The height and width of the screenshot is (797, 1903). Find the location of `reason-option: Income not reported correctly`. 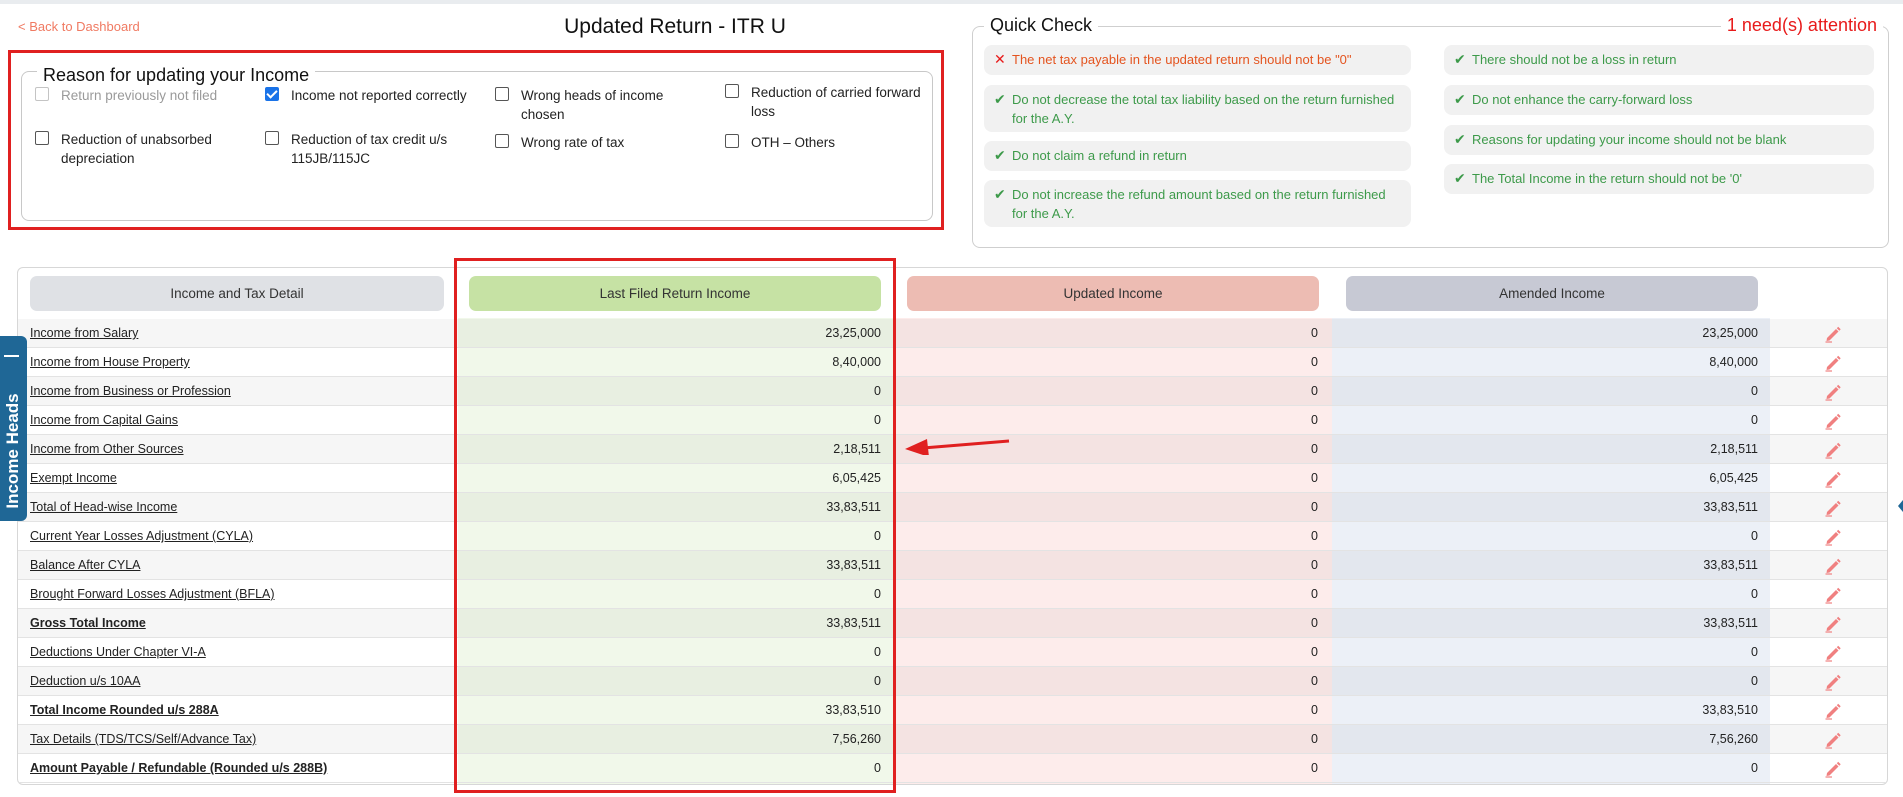

reason-option: Income not reported correctly is located at coordinates (370, 95).